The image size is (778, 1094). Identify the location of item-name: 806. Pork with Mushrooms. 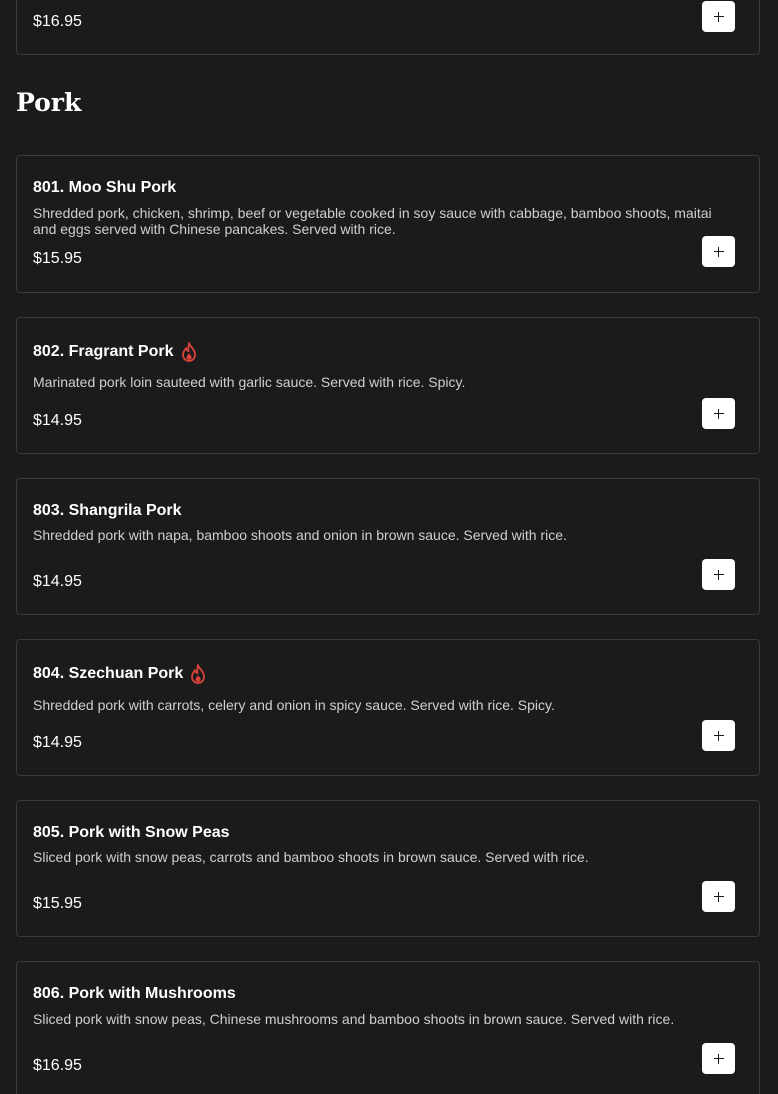
(134, 994).